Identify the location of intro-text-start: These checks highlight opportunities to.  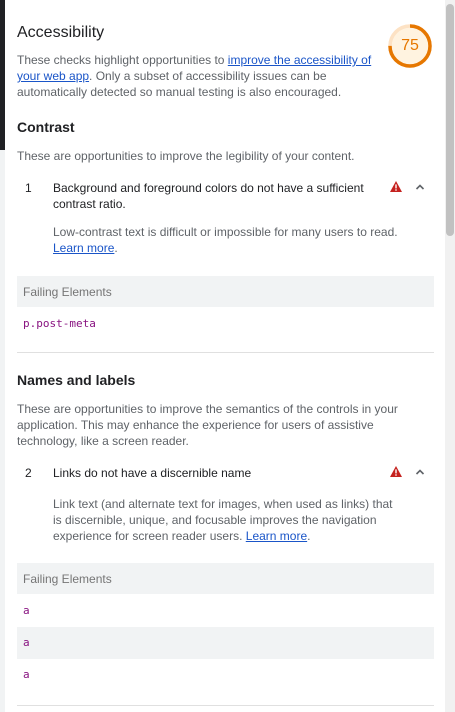
(122, 60).